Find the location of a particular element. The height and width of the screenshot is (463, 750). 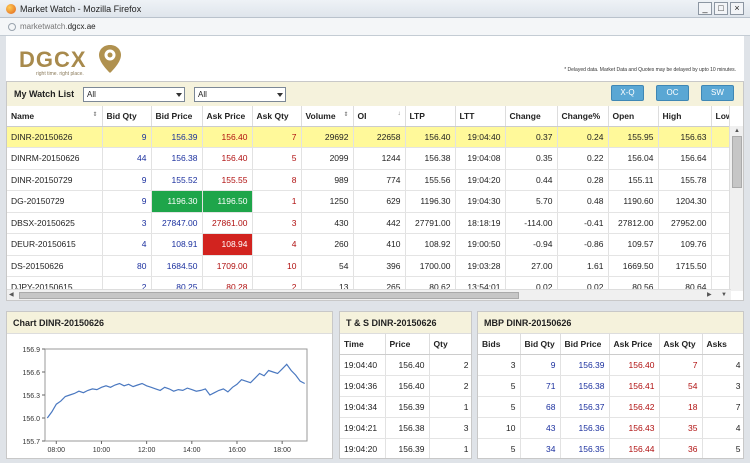

cell-ask-price: 156.40 is located at coordinates (227, 137).